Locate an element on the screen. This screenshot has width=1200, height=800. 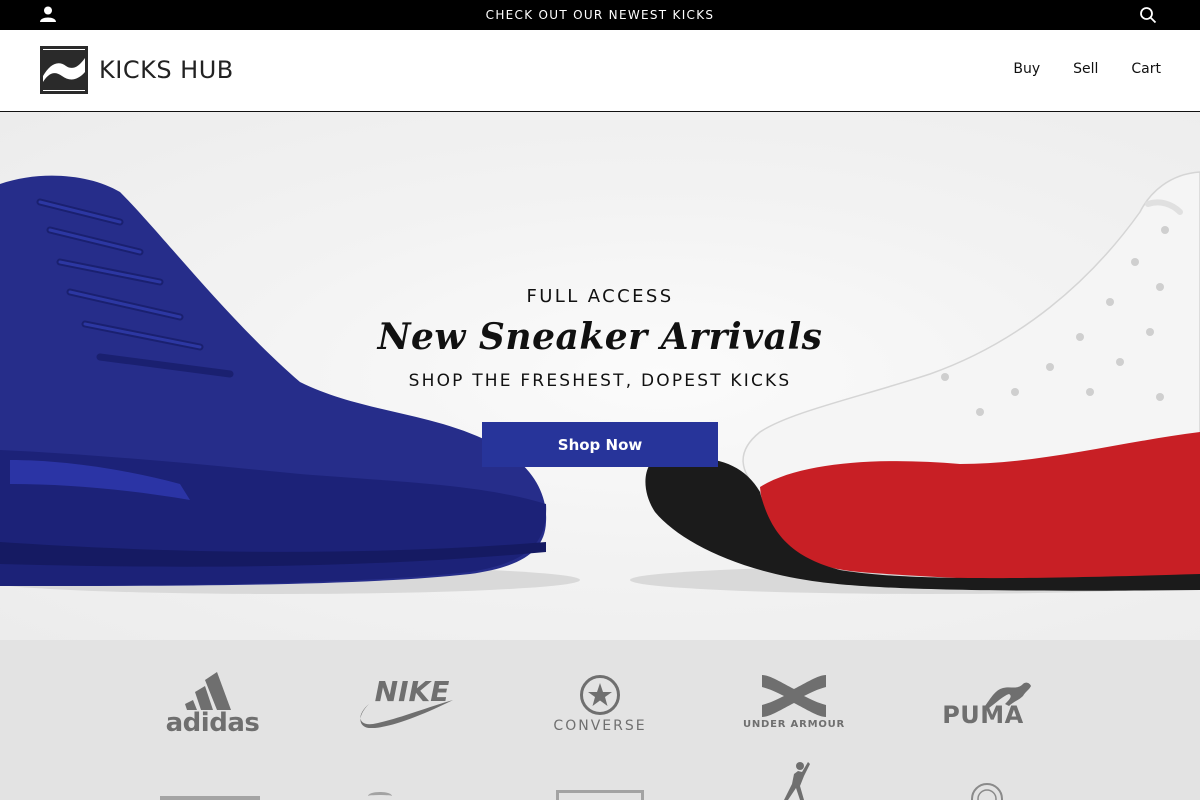
medusa-logo-partial is located at coordinates (987, 791).